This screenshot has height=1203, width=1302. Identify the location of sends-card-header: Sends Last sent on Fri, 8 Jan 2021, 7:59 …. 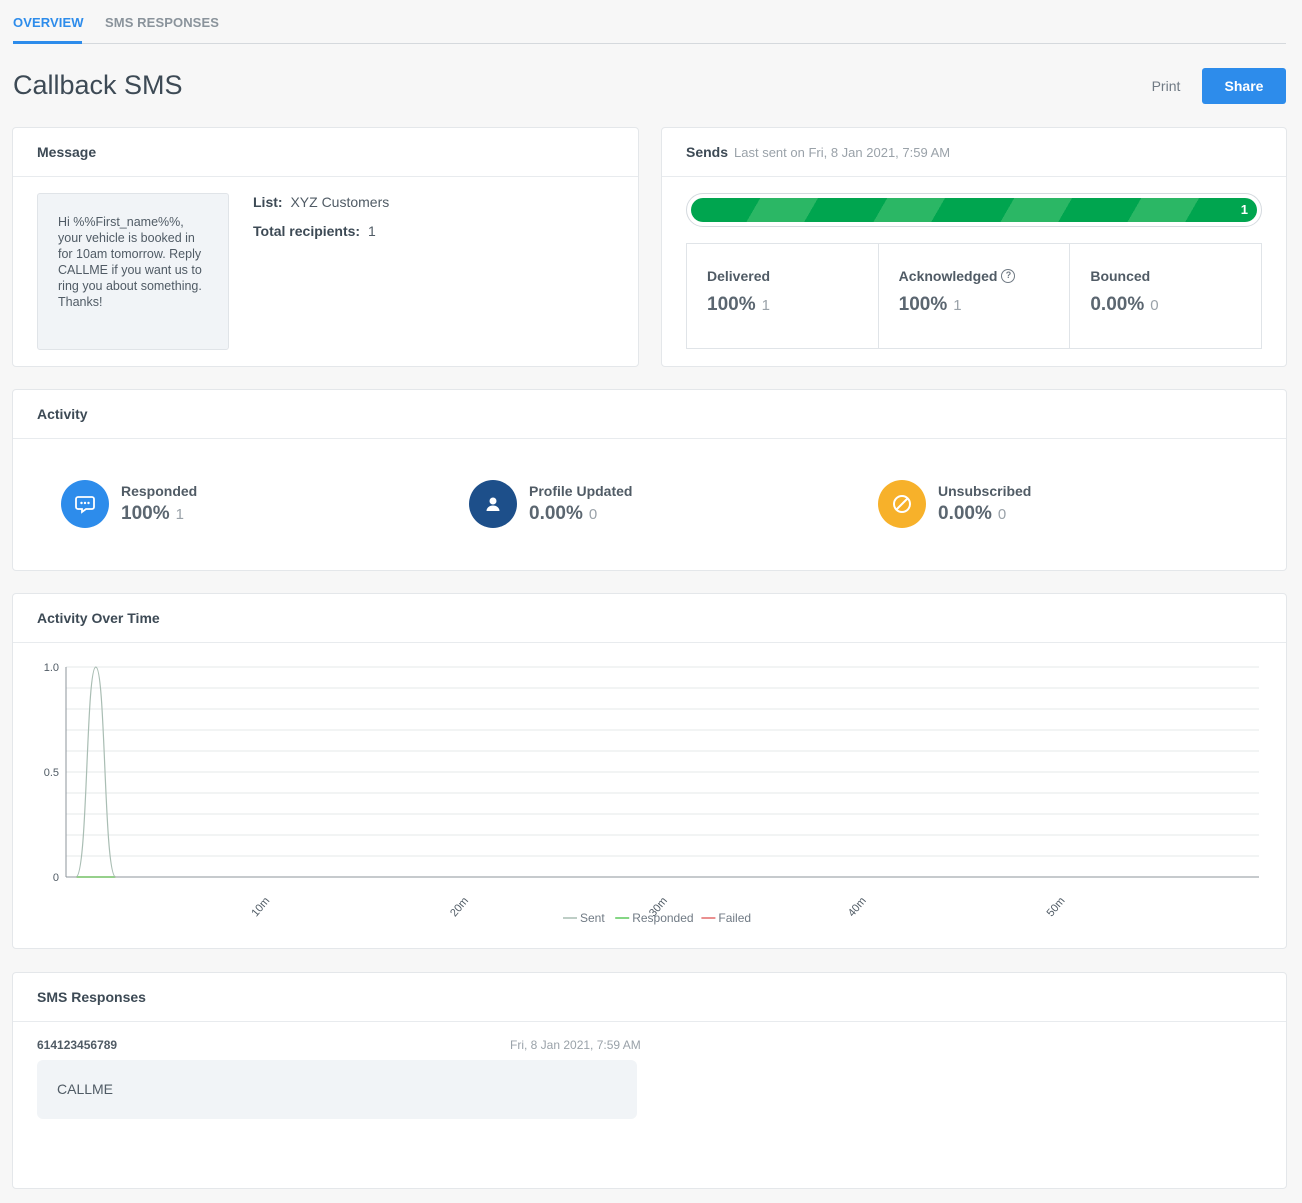
(974, 152).